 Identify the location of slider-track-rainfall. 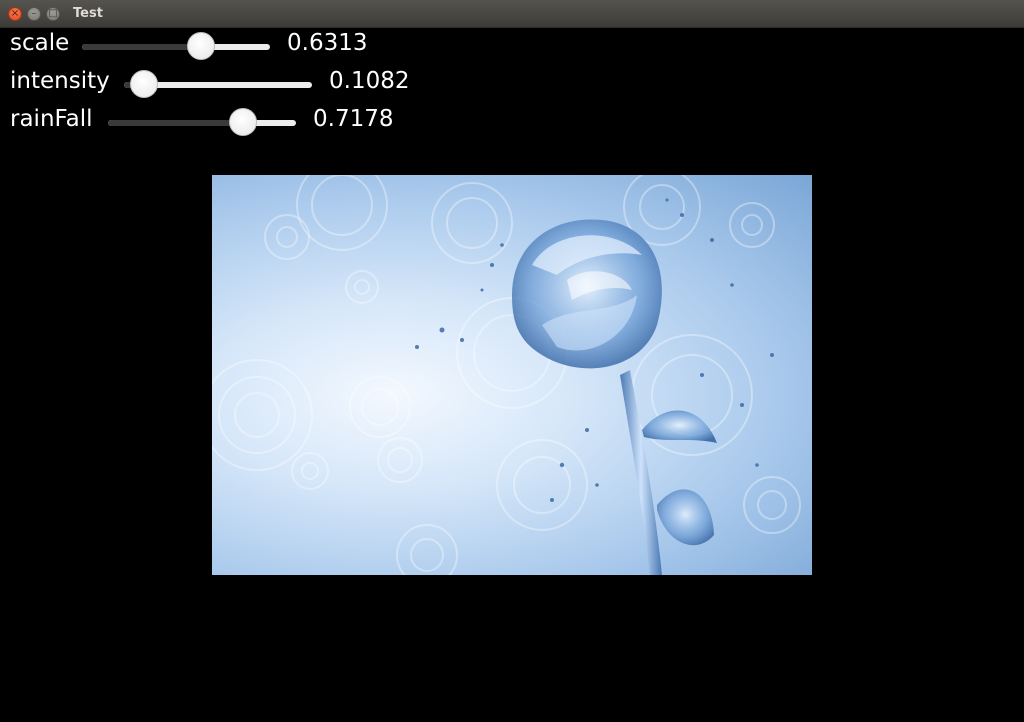
(202, 123).